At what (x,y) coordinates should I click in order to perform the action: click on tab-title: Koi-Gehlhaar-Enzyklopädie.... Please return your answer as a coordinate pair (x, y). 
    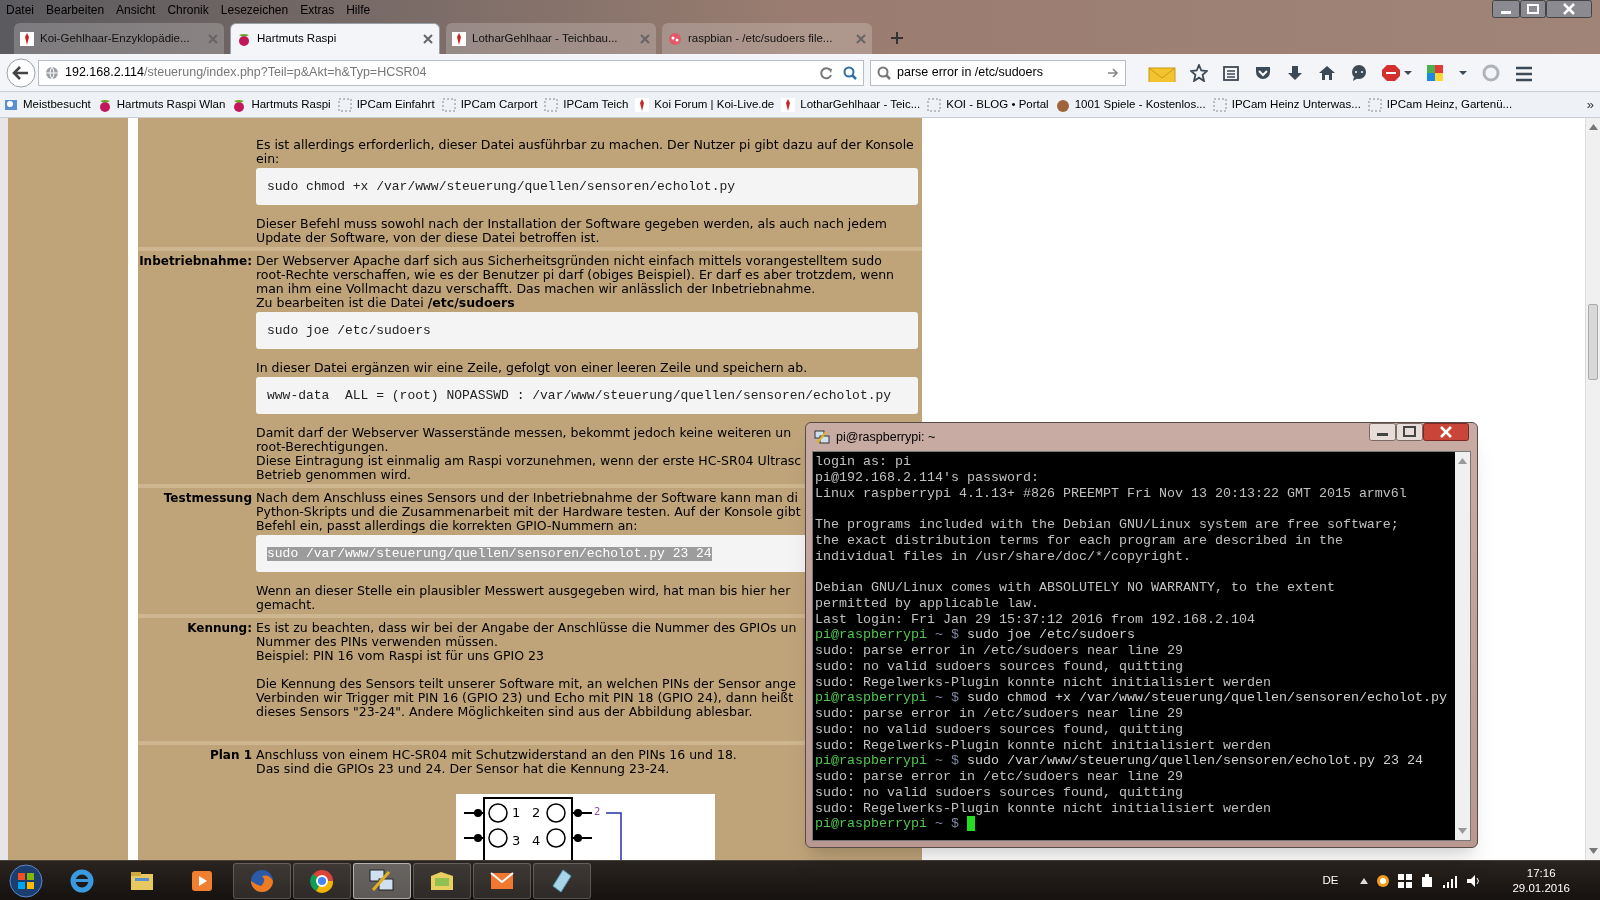
    Looking at the image, I should click on (115, 38).